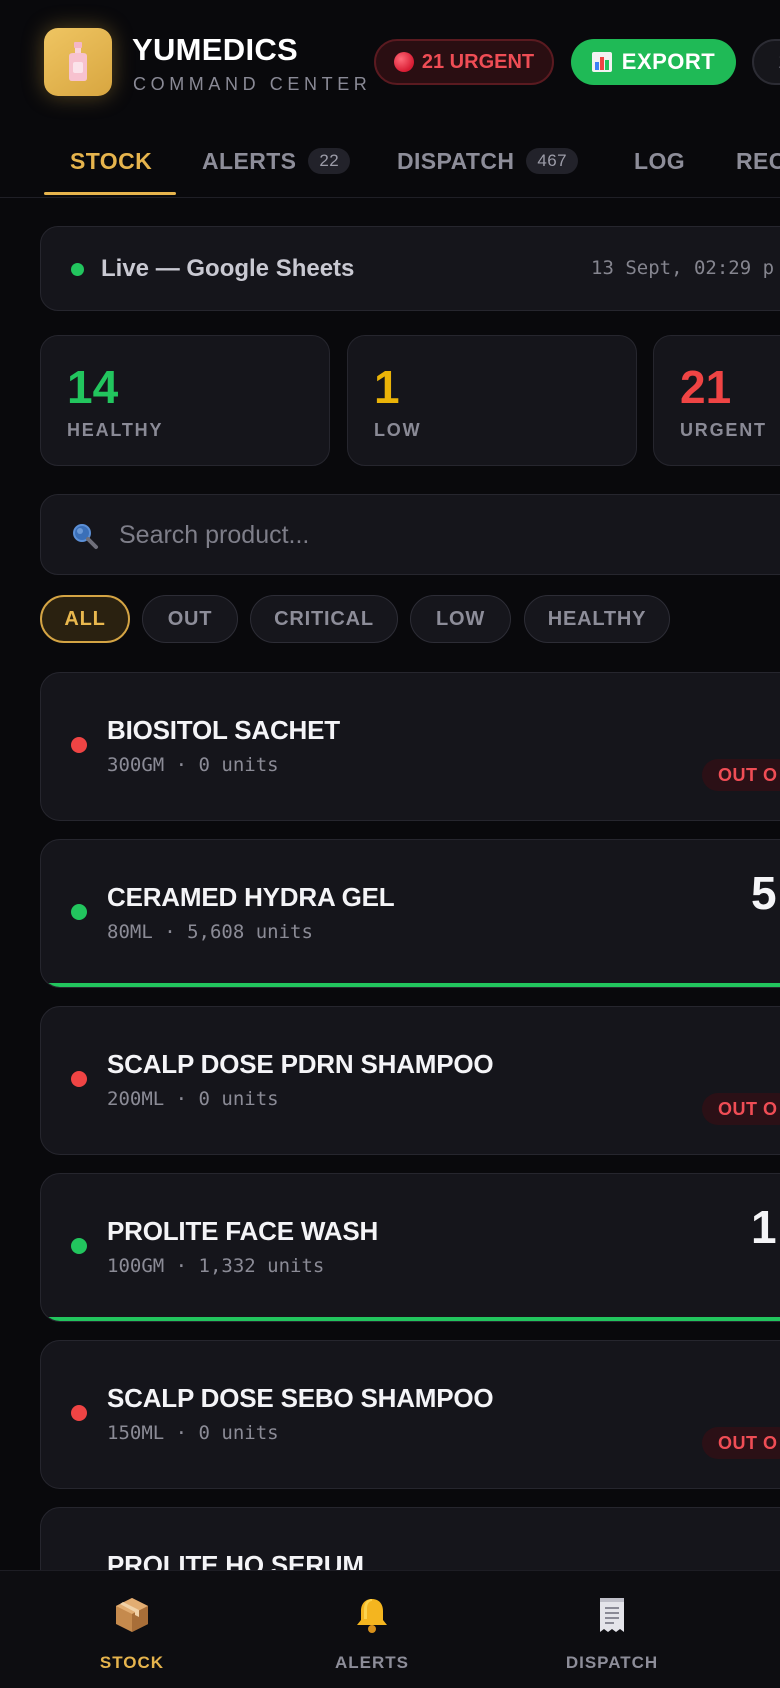  I want to click on filter-out-label: OUT, so click(190, 618).